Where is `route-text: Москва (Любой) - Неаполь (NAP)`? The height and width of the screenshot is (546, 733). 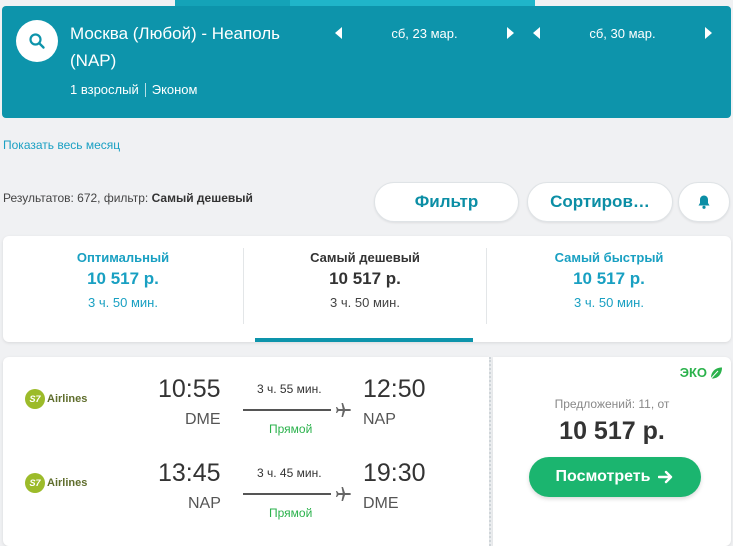 route-text: Москва (Любой) - Неаполь (NAP) is located at coordinates (190, 47).